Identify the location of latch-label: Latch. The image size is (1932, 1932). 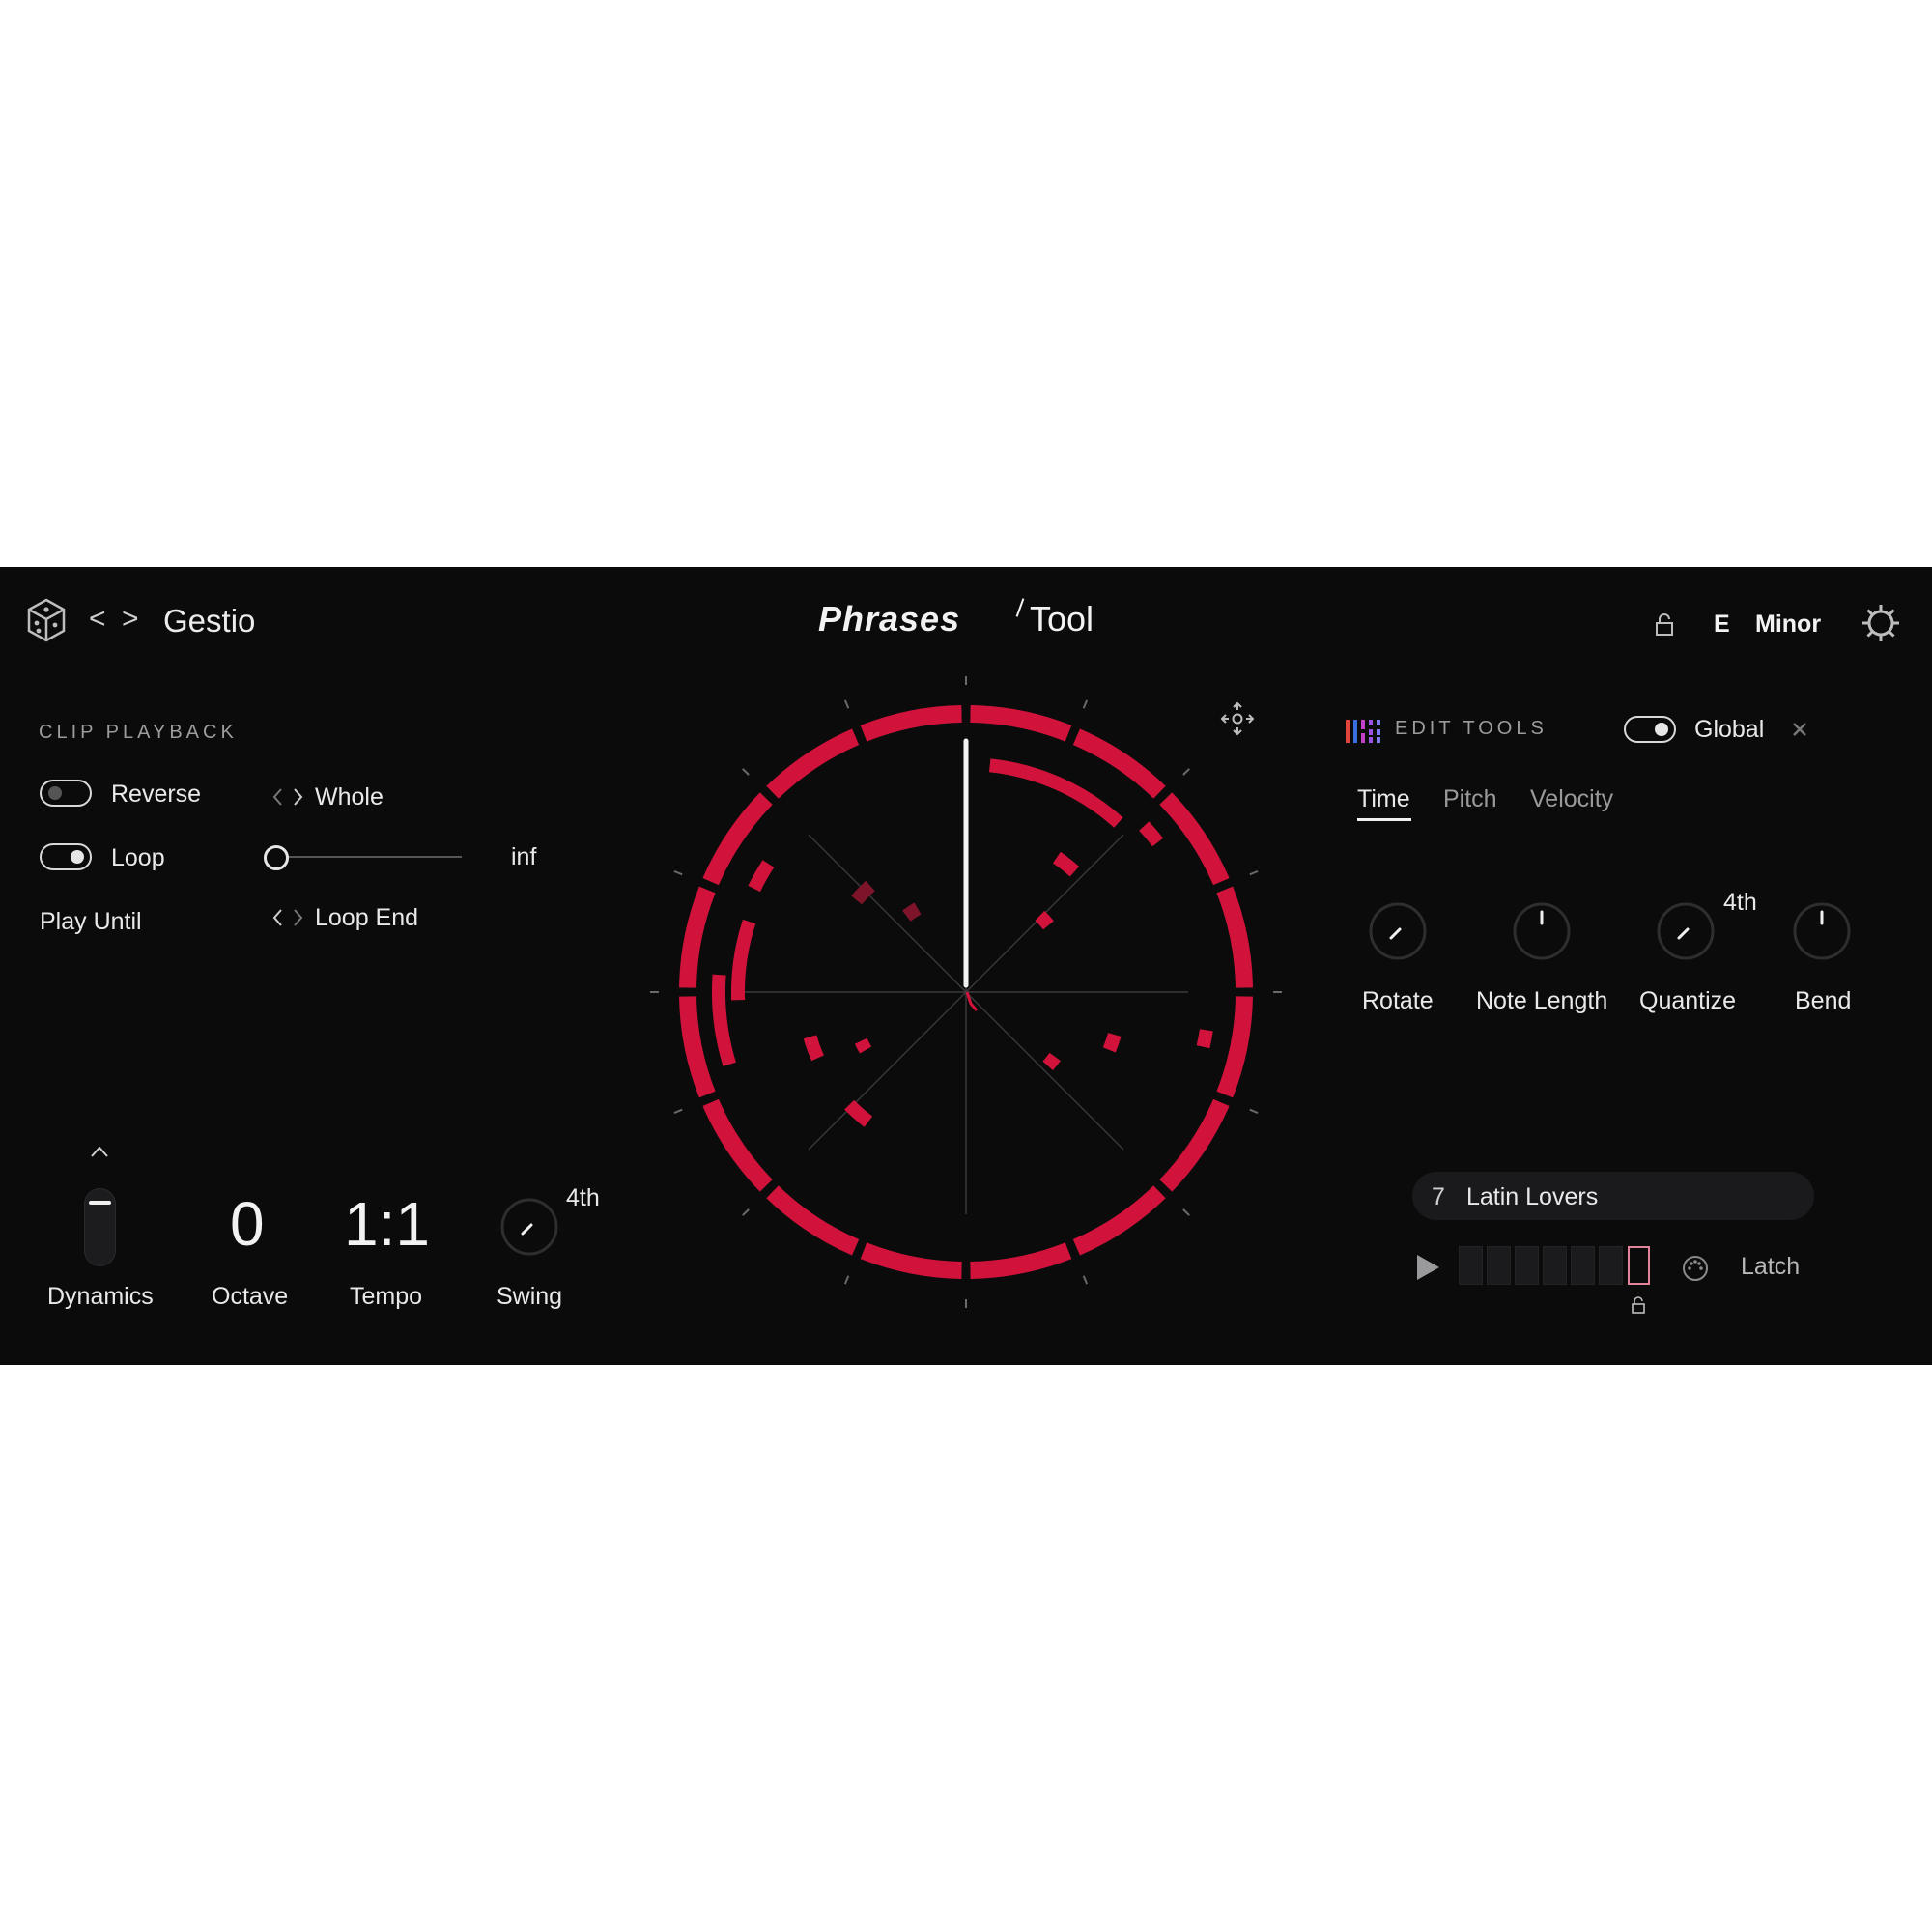
(1770, 1267).